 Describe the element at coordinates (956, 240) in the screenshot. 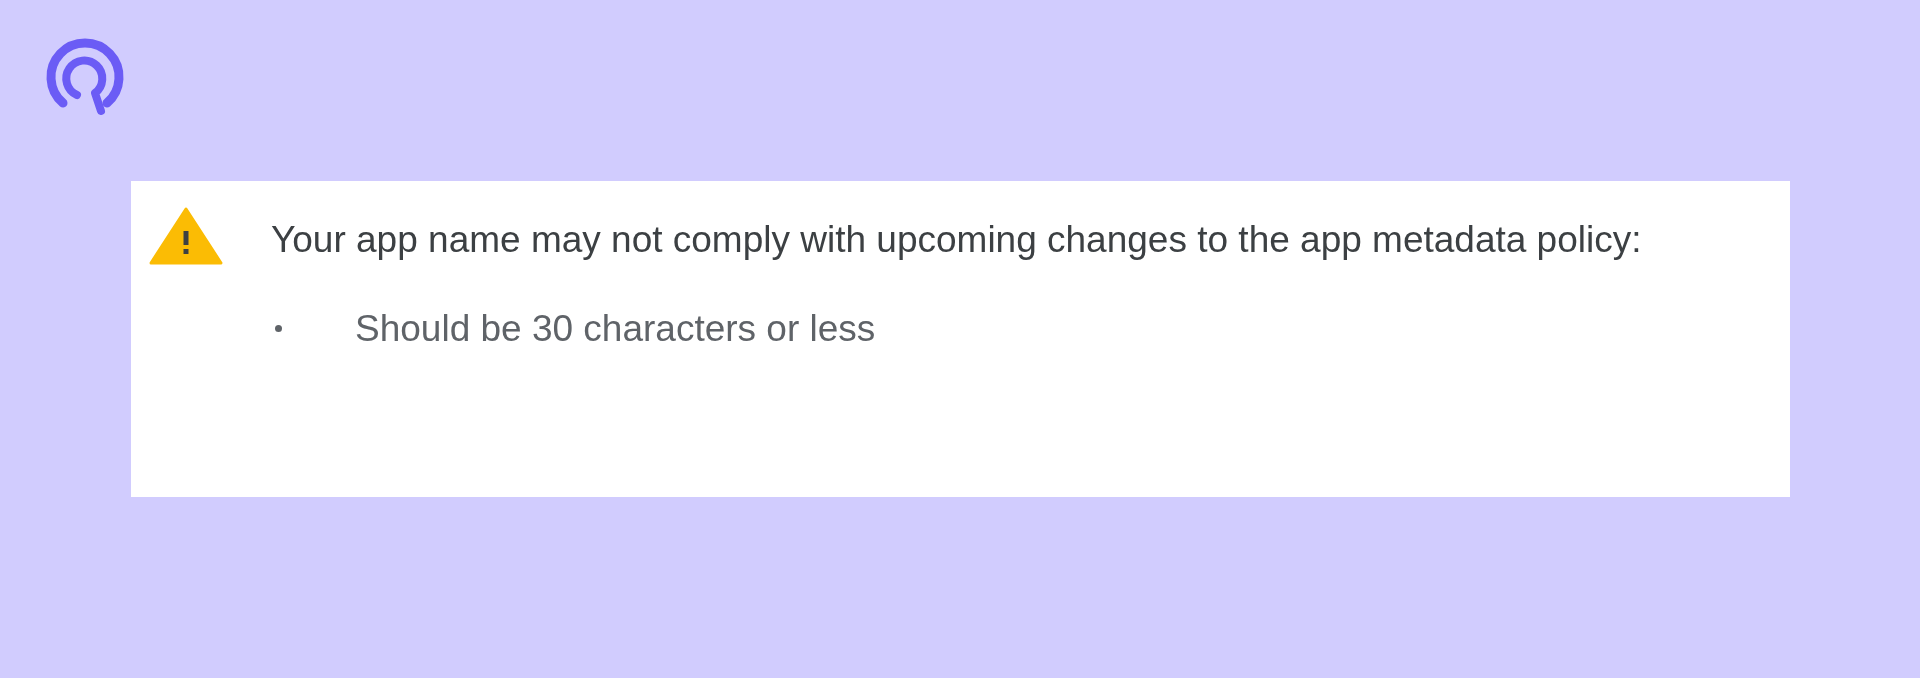

I see `warning-message: Your app name may not comply with upcoming changes to the app metadata policy:` at that location.